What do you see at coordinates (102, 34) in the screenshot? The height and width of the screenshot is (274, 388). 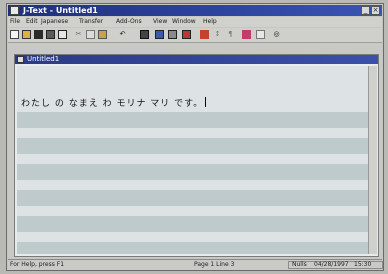 I see `paste-icon` at bounding box center [102, 34].